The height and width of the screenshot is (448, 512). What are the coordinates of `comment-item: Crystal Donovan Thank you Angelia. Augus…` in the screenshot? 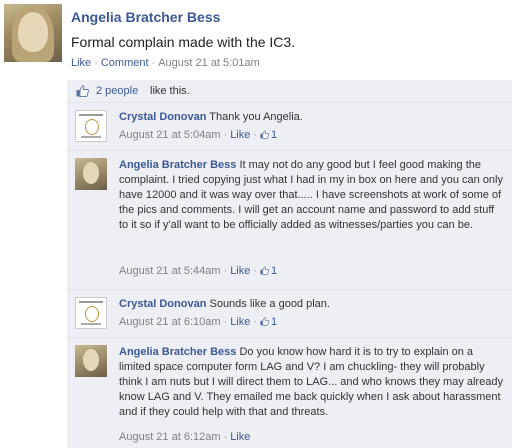 It's located at (289, 127).